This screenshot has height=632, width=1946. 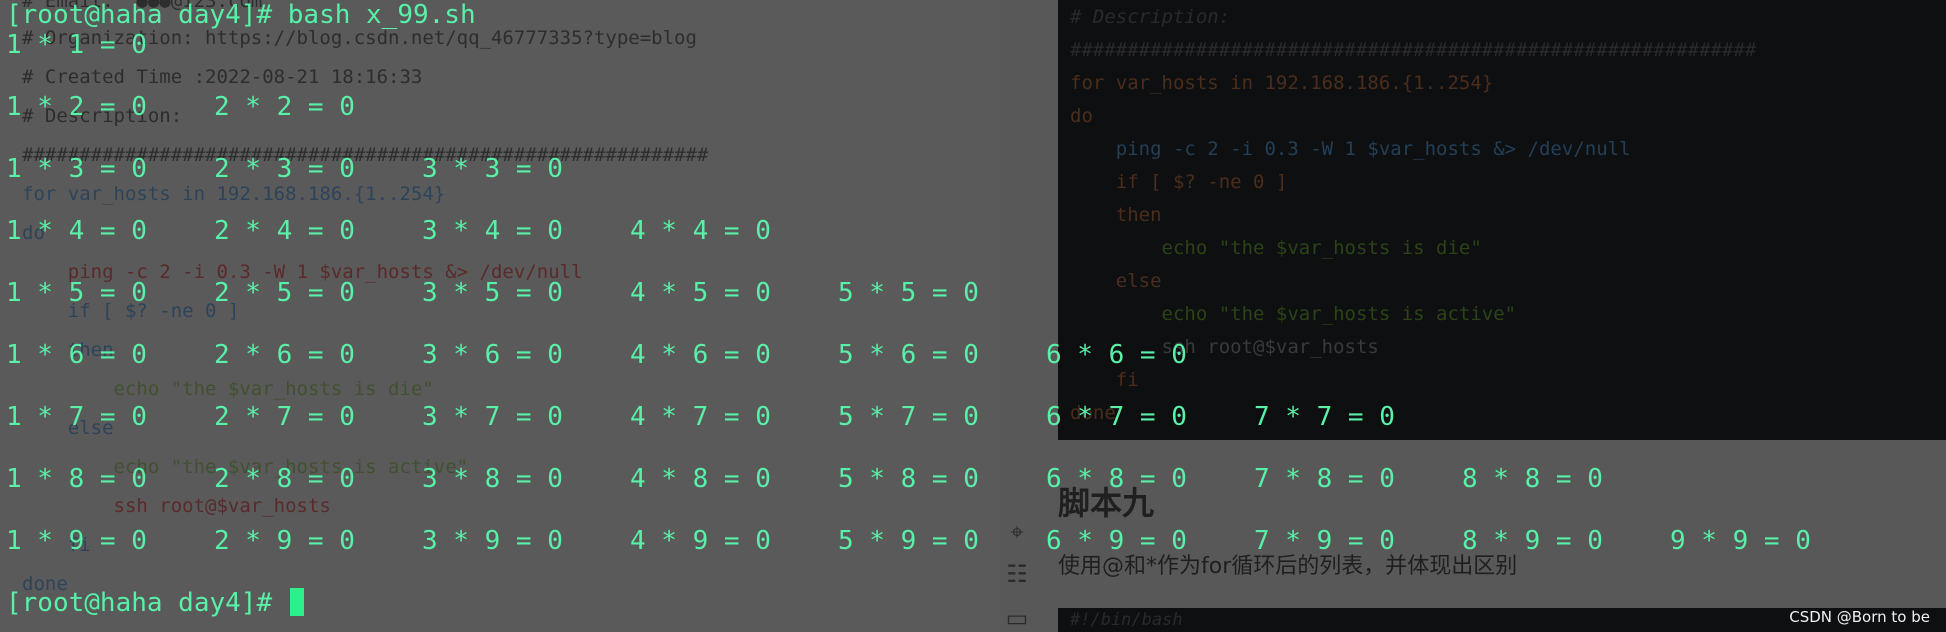 What do you see at coordinates (222, 77) in the screenshot?
I see `code-line-created: # Created Time :2022-08-21 18:16:33` at bounding box center [222, 77].